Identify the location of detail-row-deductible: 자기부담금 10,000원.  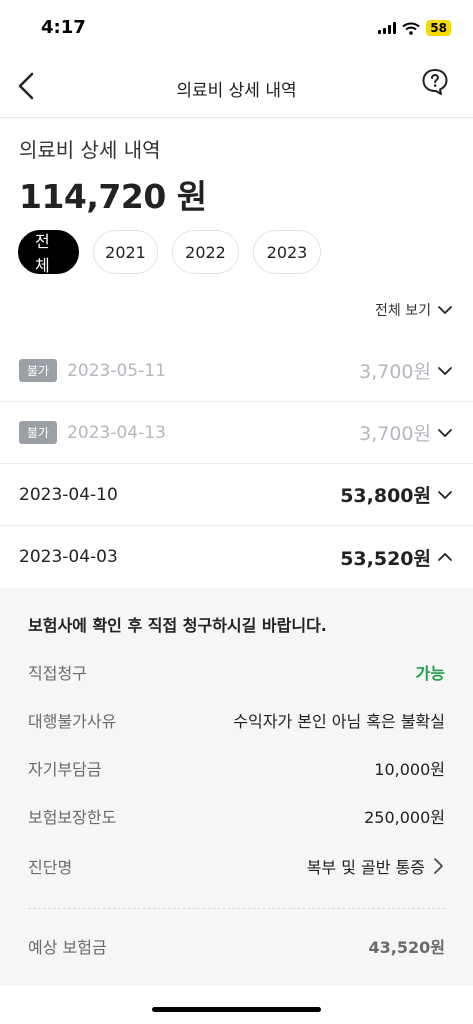
(236, 768).